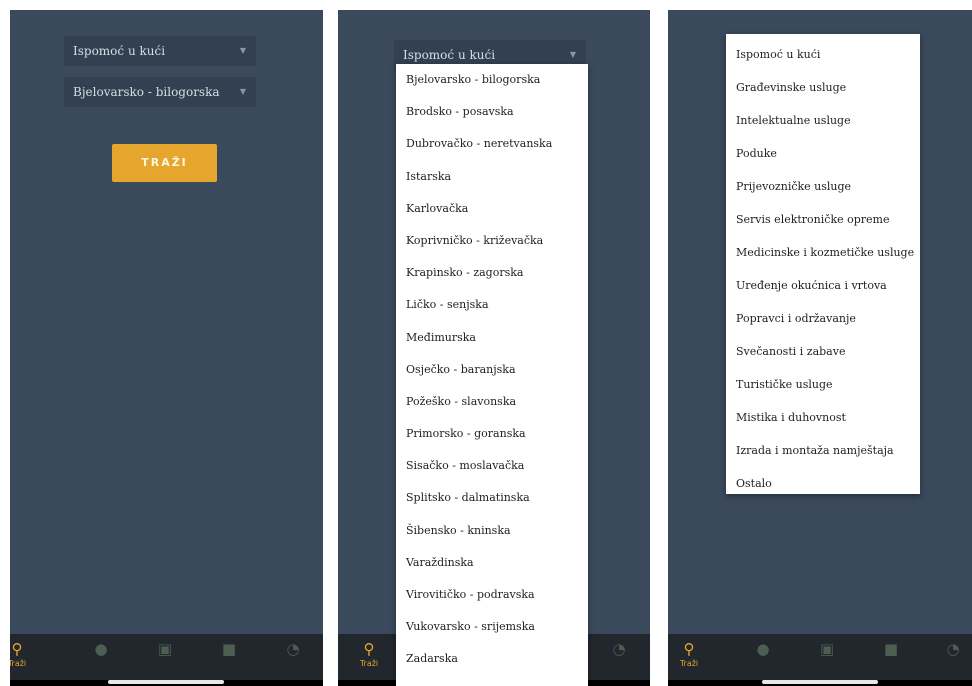 Image resolution: width=972 pixels, height=686 pixels. I want to click on category-option: Prijevozničke usluge, so click(823, 186).